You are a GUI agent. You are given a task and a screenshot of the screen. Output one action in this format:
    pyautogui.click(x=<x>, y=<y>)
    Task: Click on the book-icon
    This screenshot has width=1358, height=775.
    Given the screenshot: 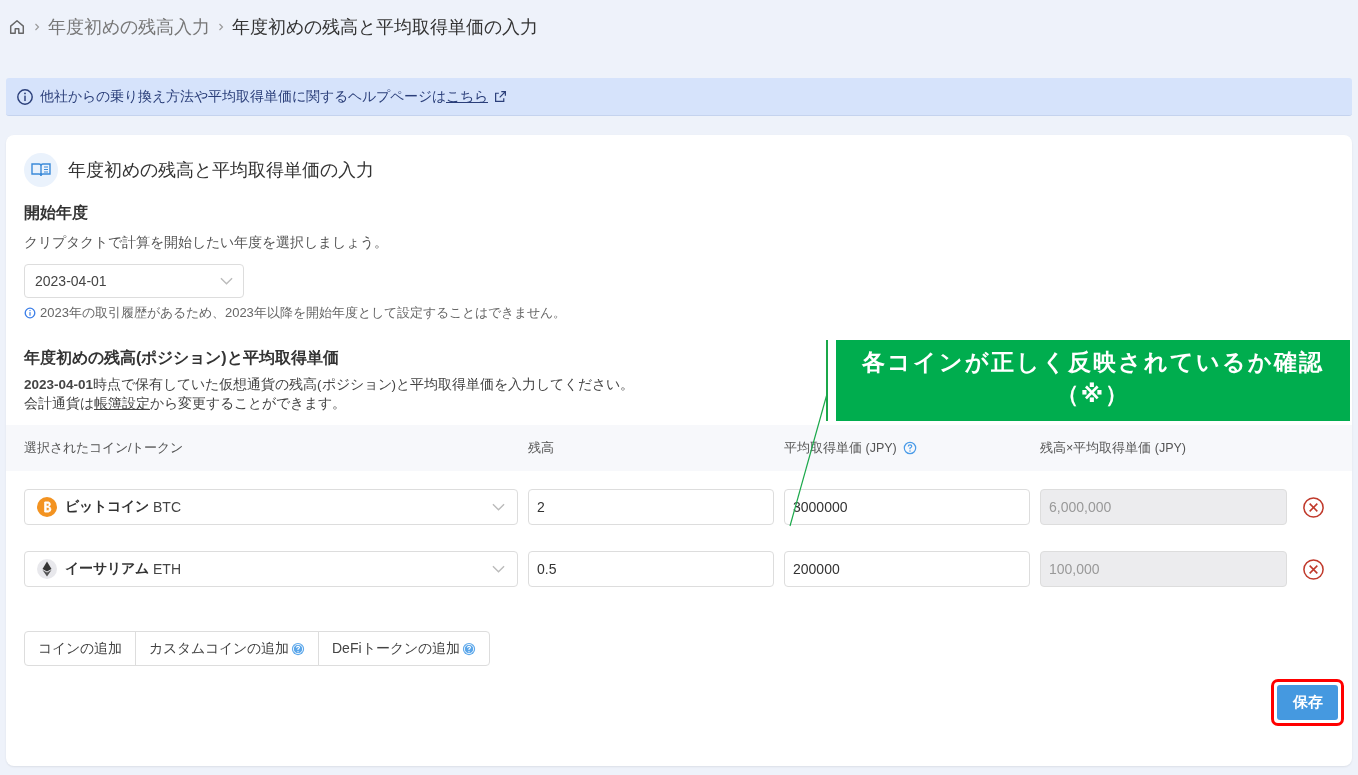 What is the action you would take?
    pyautogui.click(x=41, y=170)
    